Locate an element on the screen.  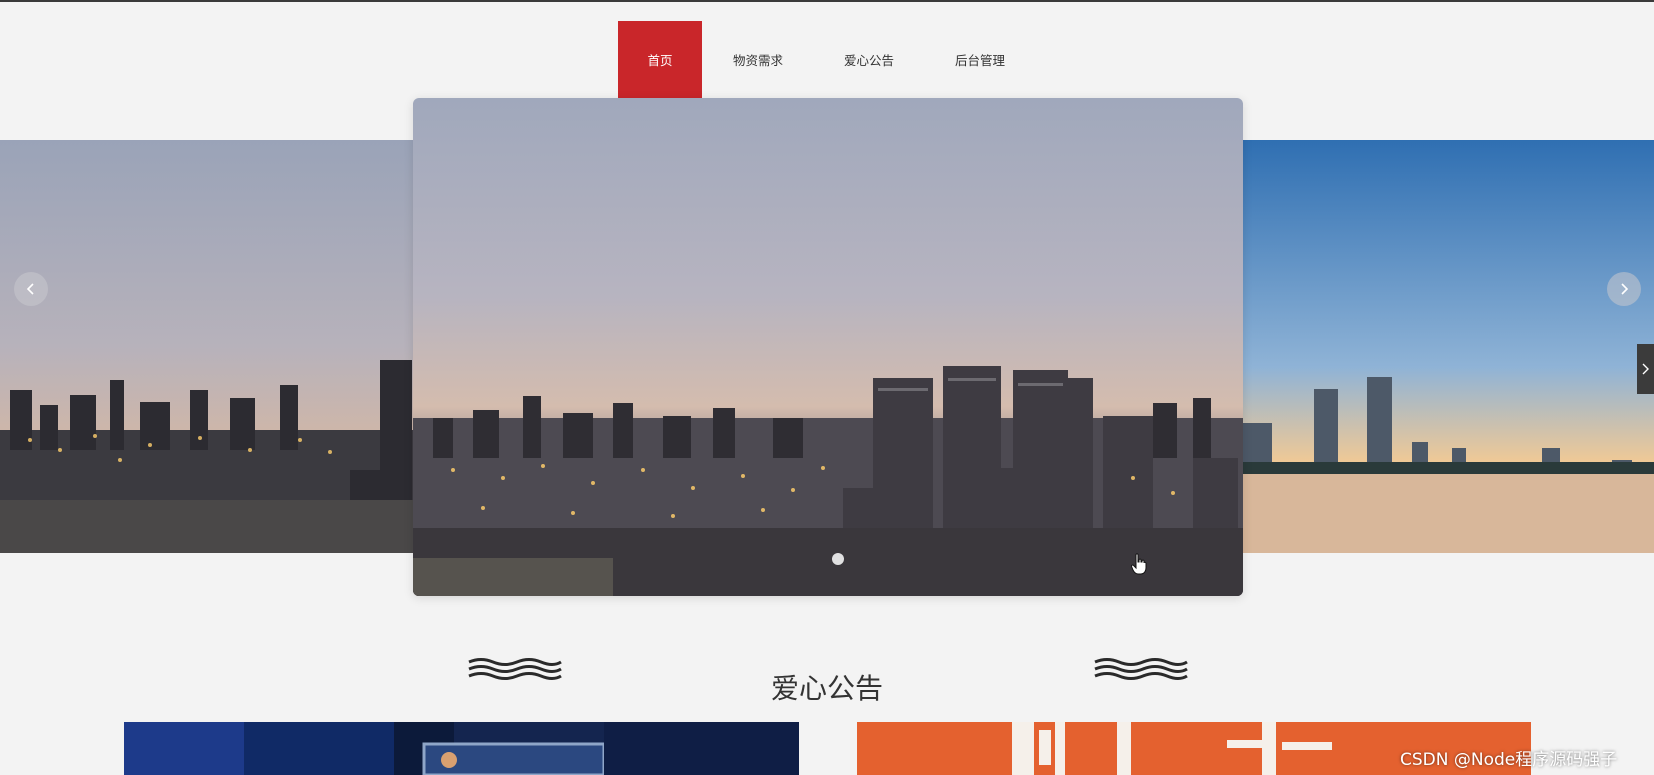
nav-item-announcements: 爱心公告 is located at coordinates (869, 59).